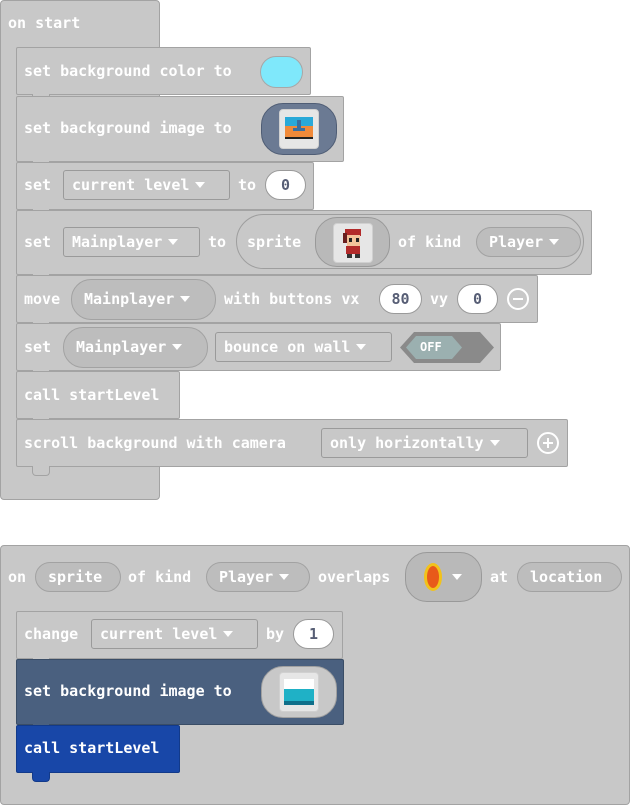 This screenshot has height=805, width=630. What do you see at coordinates (354, 577) in the screenshot?
I see `overlaps-label: overlaps` at bounding box center [354, 577].